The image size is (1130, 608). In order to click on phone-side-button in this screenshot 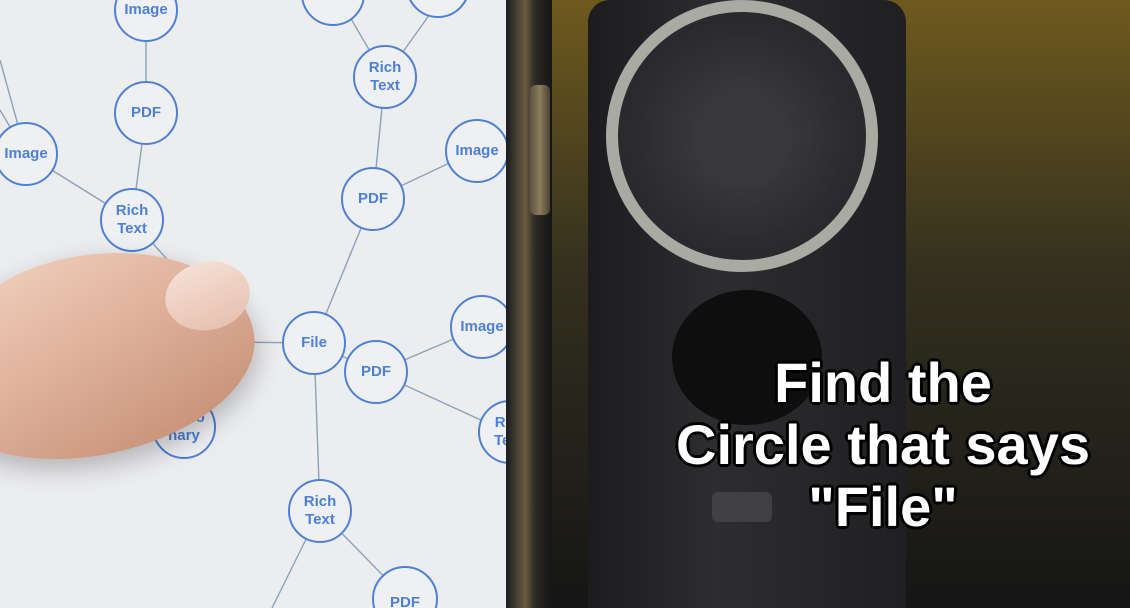, I will do `click(540, 150)`.